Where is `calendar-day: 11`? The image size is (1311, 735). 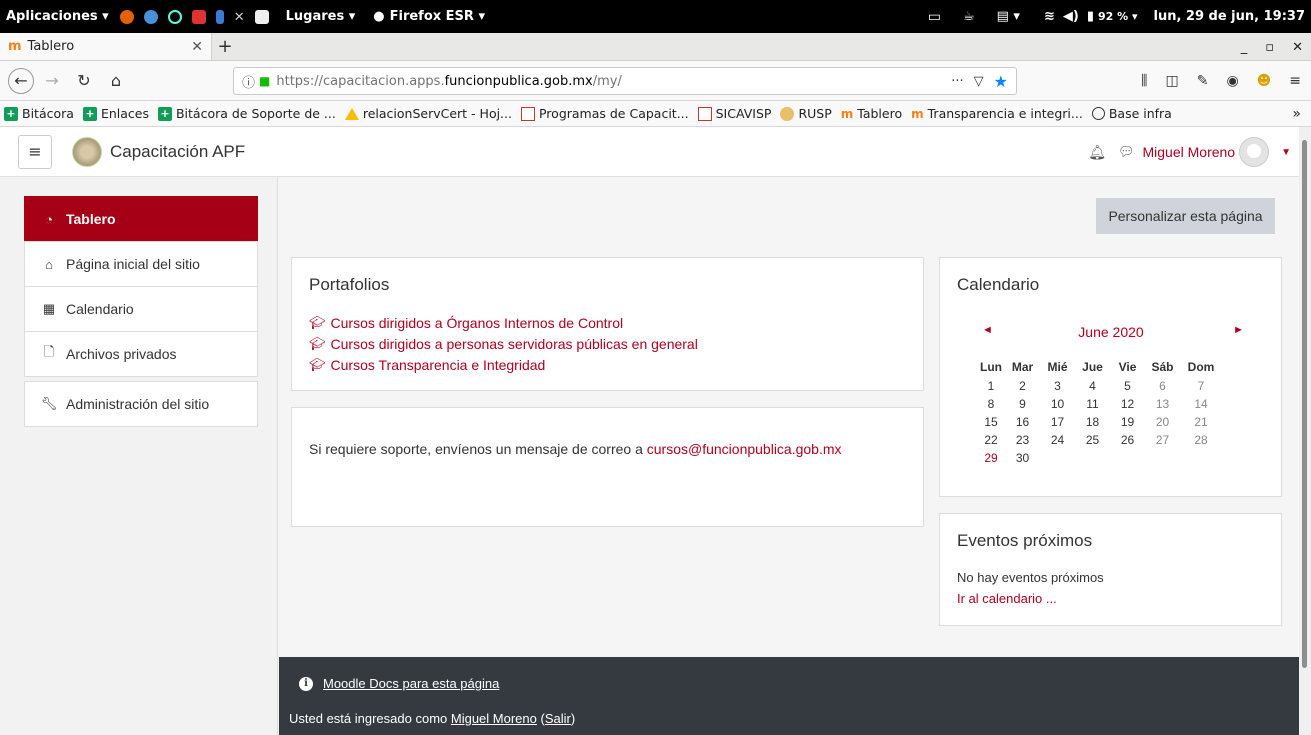 calendar-day: 11 is located at coordinates (1092, 404).